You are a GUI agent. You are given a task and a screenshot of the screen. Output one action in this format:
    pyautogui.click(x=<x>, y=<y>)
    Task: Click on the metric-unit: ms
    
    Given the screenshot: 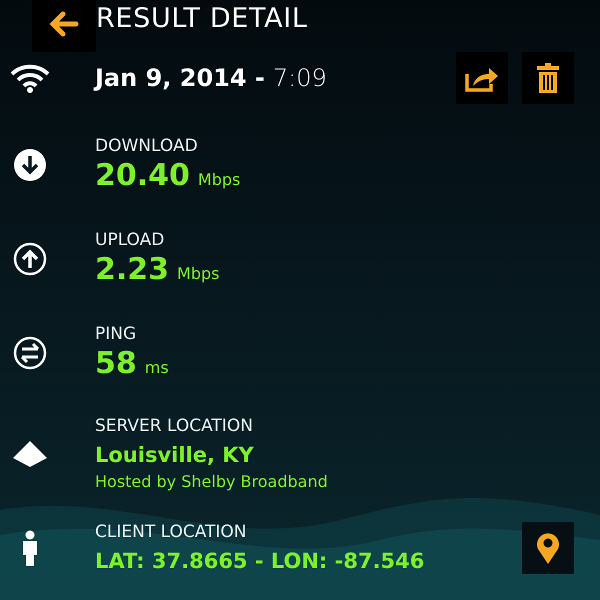 What is the action you would take?
    pyautogui.click(x=156, y=367)
    